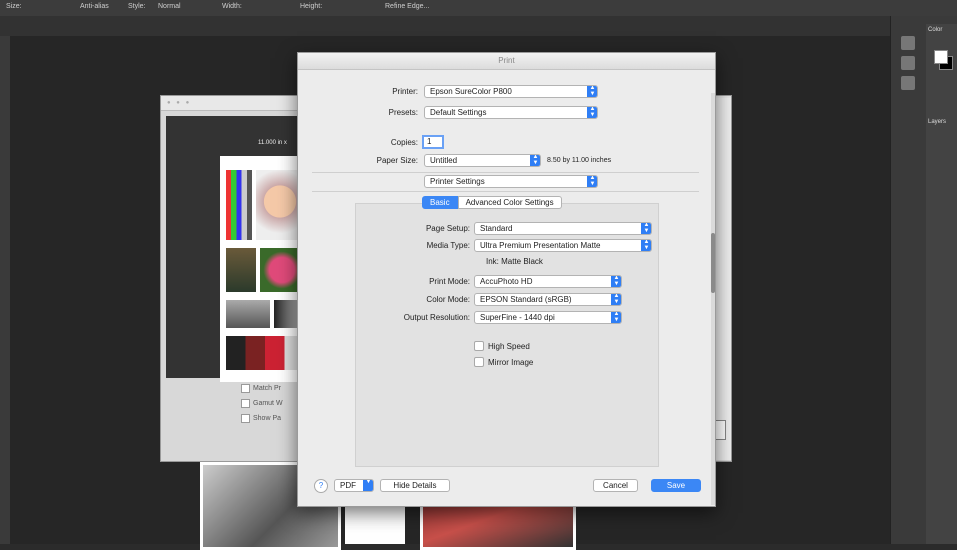 The image size is (957, 550). I want to click on high-speed-checkbox: High Speed, so click(502, 346).